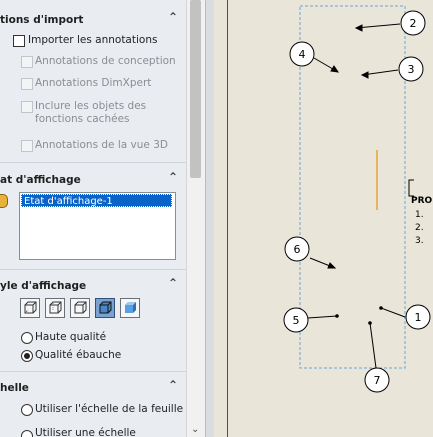 The width and height of the screenshot is (433, 437). Describe the element at coordinates (422, 201) in the screenshot. I see `note-title: PRO` at that location.